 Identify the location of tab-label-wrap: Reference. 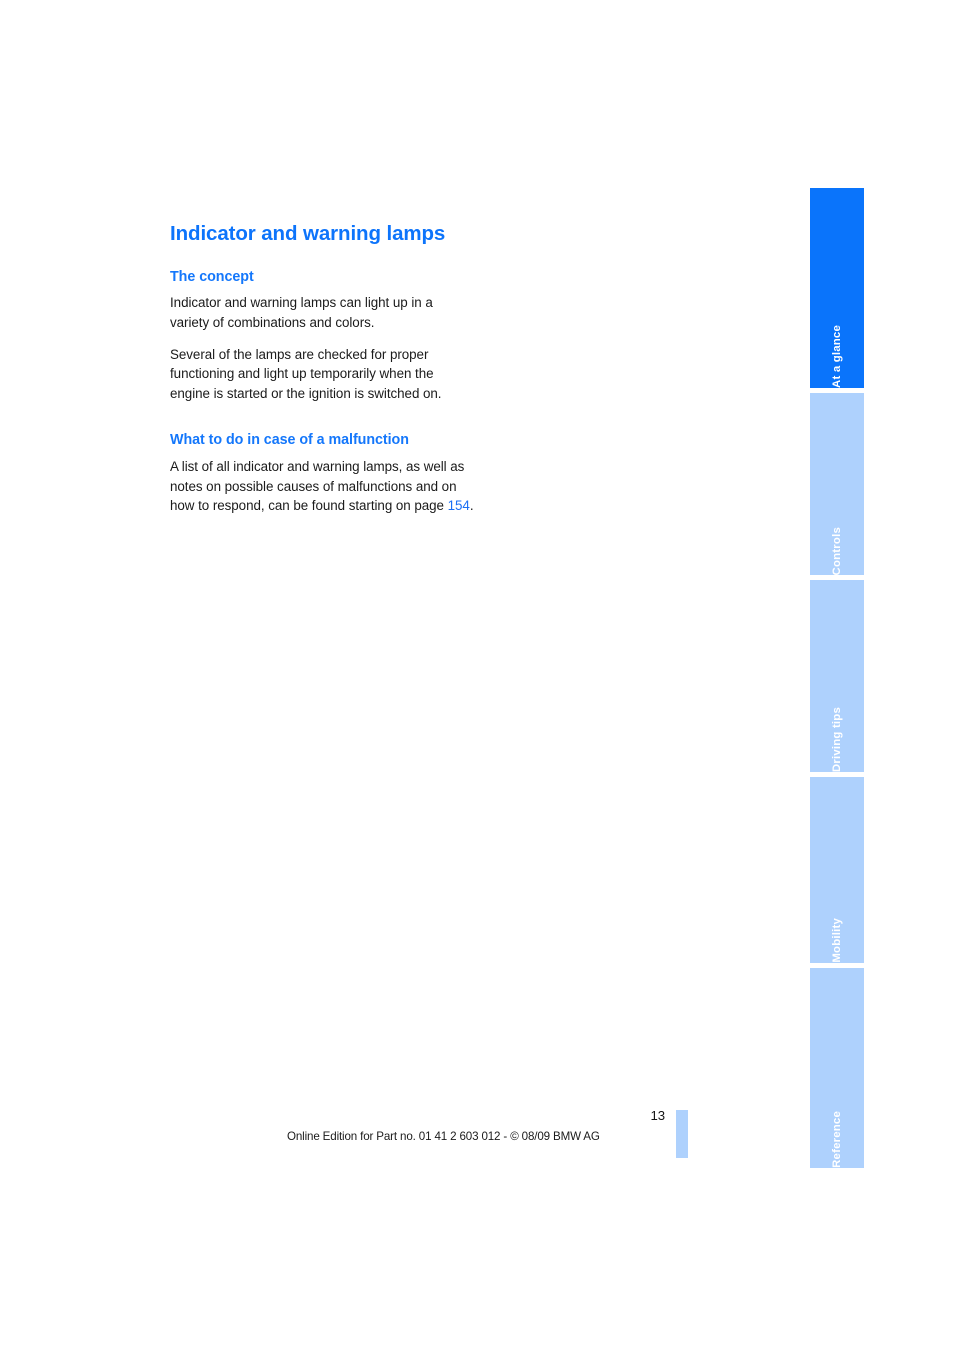
(837, 1068).